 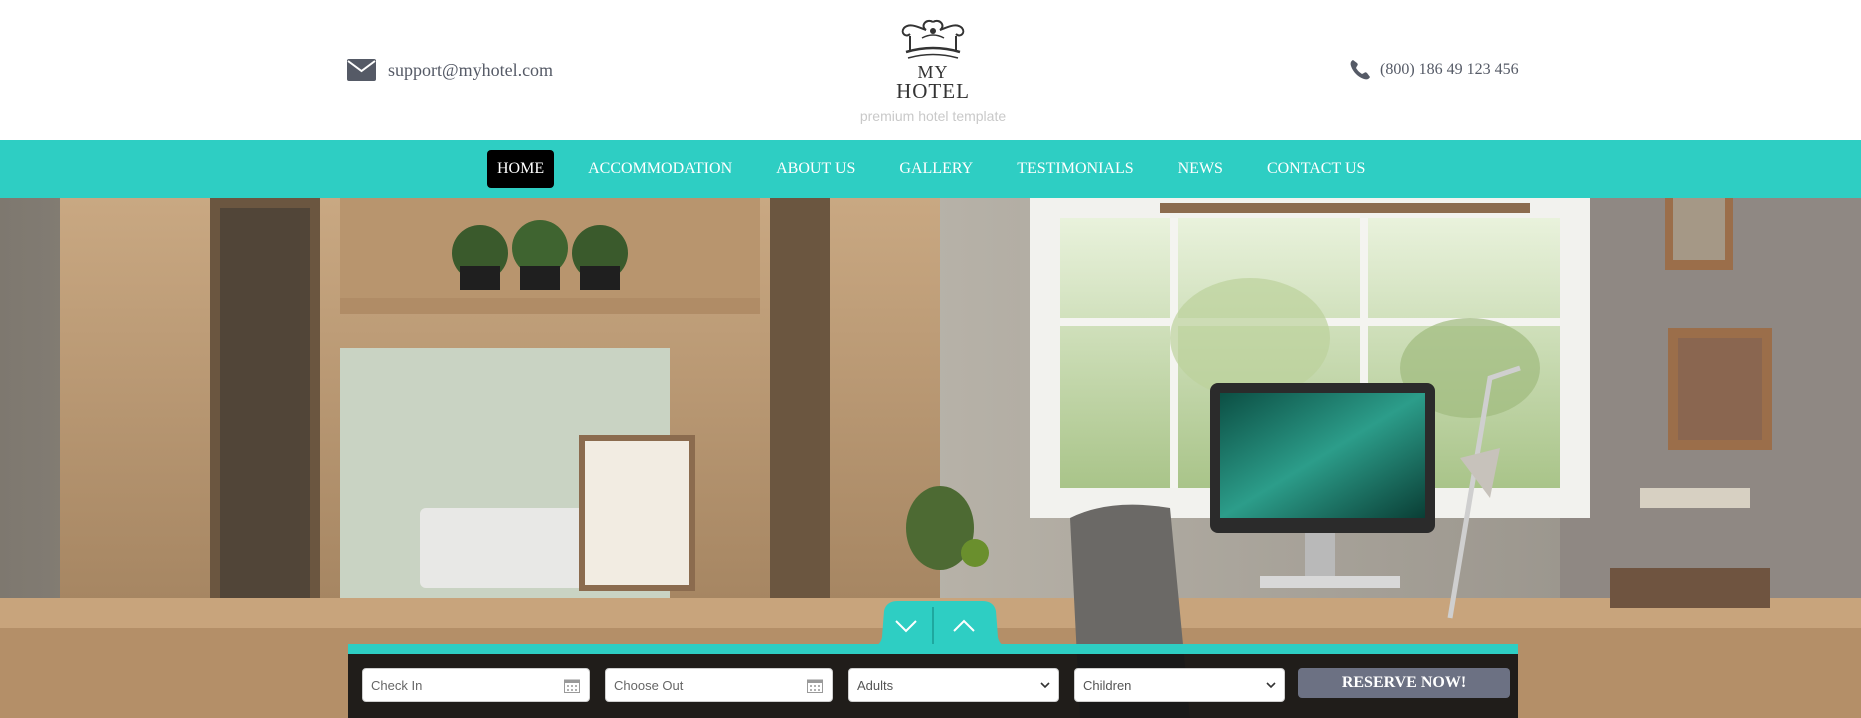 I want to click on children-select-value: Children, so click(x=1107, y=685).